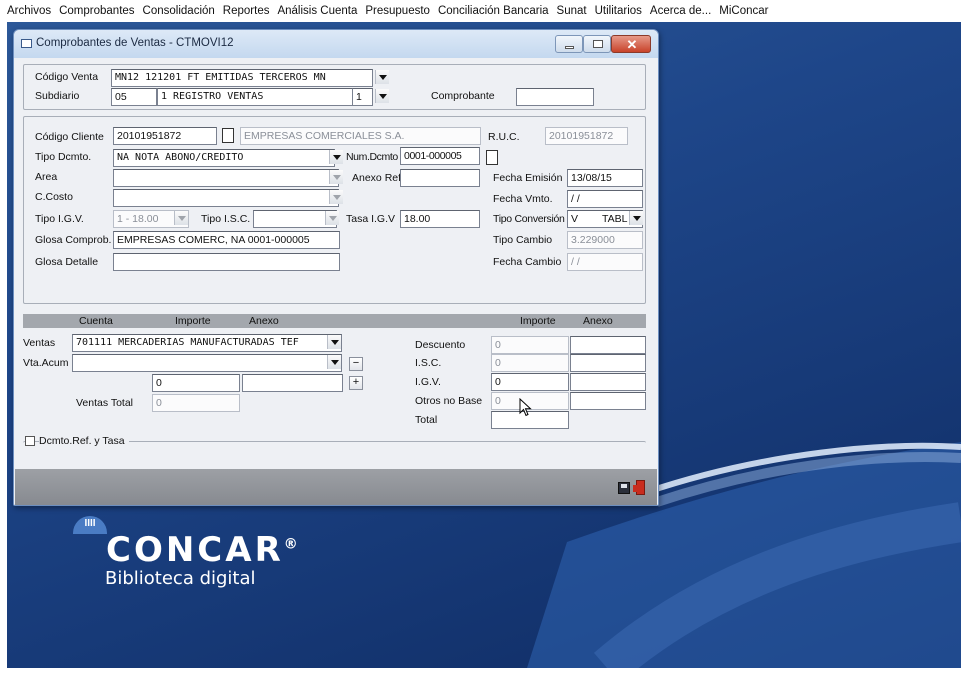 This screenshot has width=961, height=675. I want to click on menu-conciliacion-bancaria: Conciliación Bancaria, so click(493, 11).